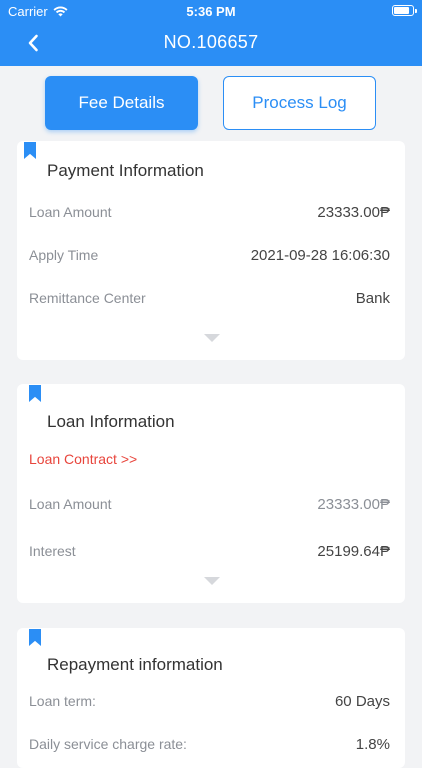 This screenshot has height=768, width=422. What do you see at coordinates (209, 257) in the screenshot?
I see `payment-apply-time-row: Apply Time 2021-09-28 16:06:30` at bounding box center [209, 257].